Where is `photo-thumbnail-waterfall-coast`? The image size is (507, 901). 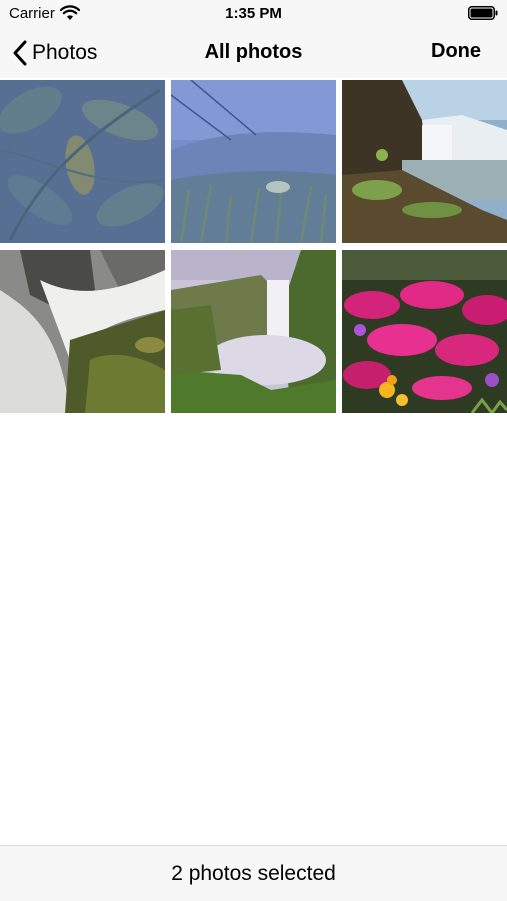 photo-thumbnail-waterfall-coast is located at coordinates (424, 161).